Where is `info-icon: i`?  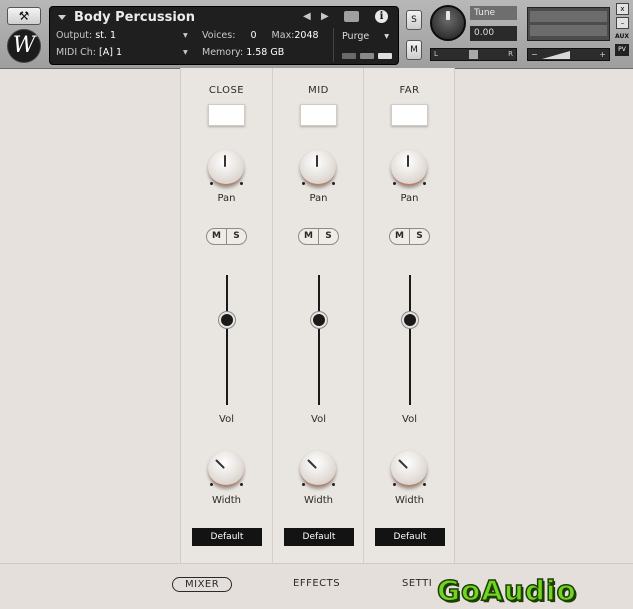
info-icon: i is located at coordinates (381, 16).